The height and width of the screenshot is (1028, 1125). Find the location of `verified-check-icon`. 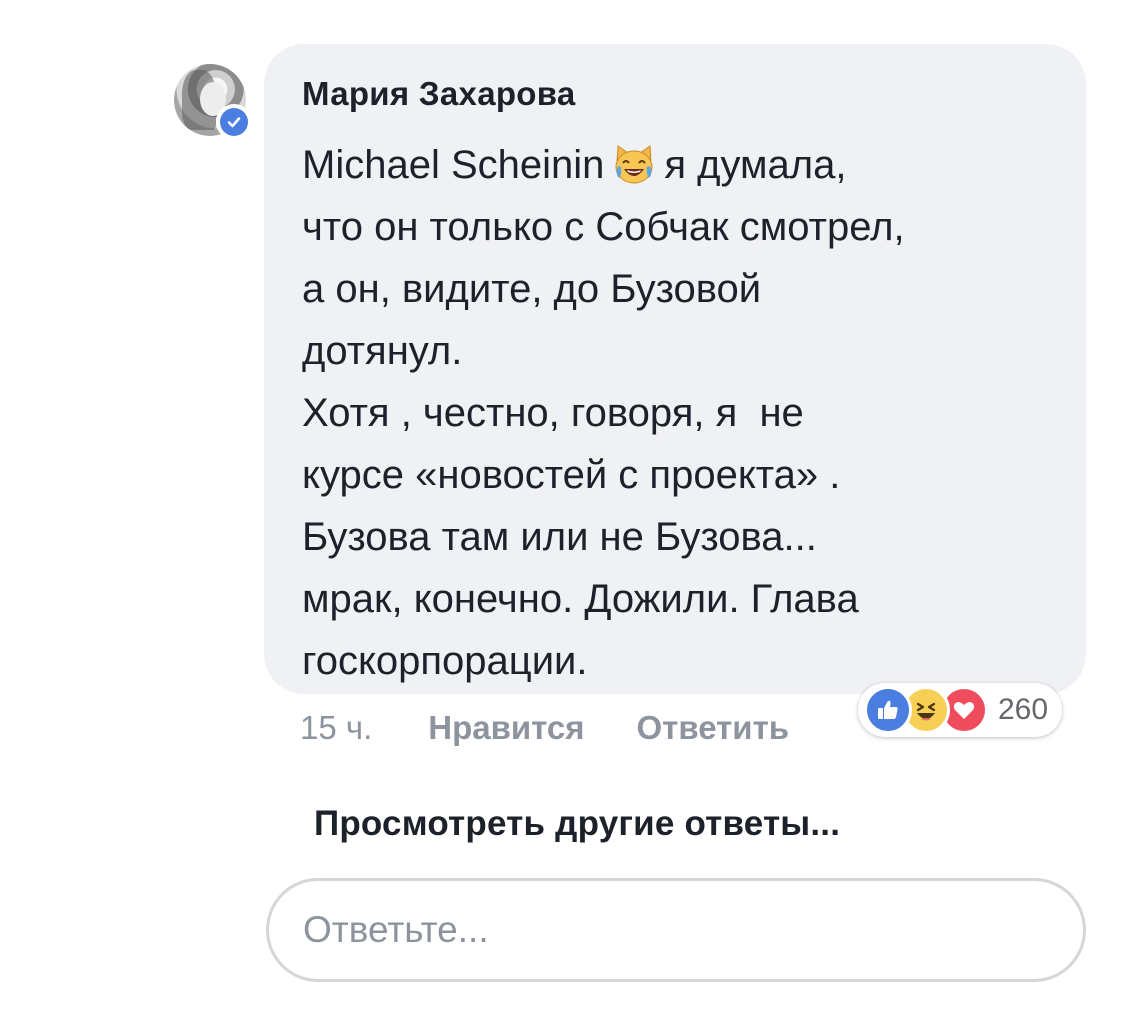

verified-check-icon is located at coordinates (234, 122).